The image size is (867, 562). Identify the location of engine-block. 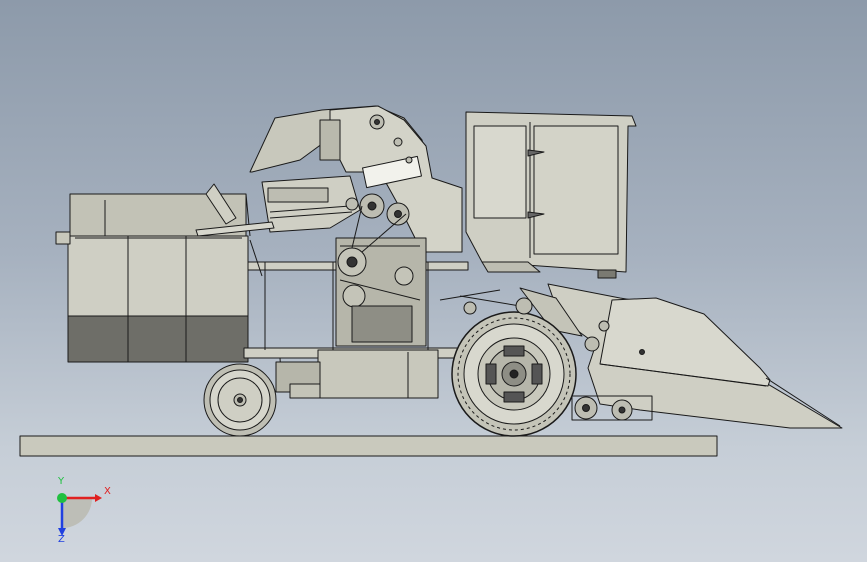
(381, 292).